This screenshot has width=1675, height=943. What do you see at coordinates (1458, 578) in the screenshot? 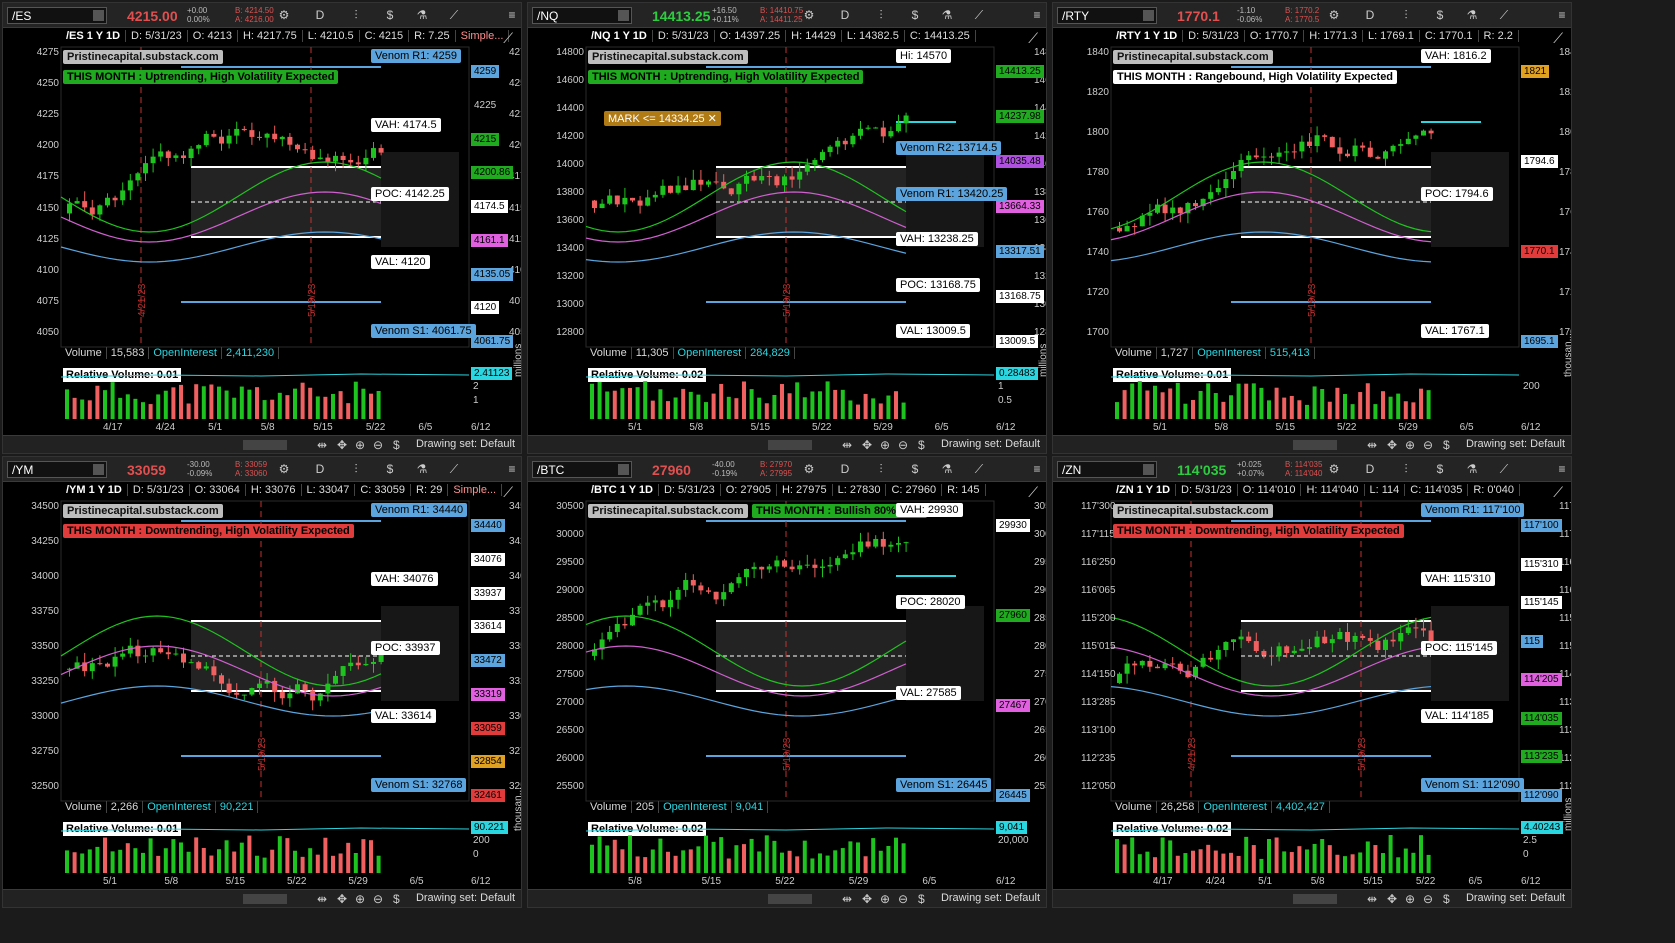
I see `level-tag: VAH: 115'310` at bounding box center [1458, 578].